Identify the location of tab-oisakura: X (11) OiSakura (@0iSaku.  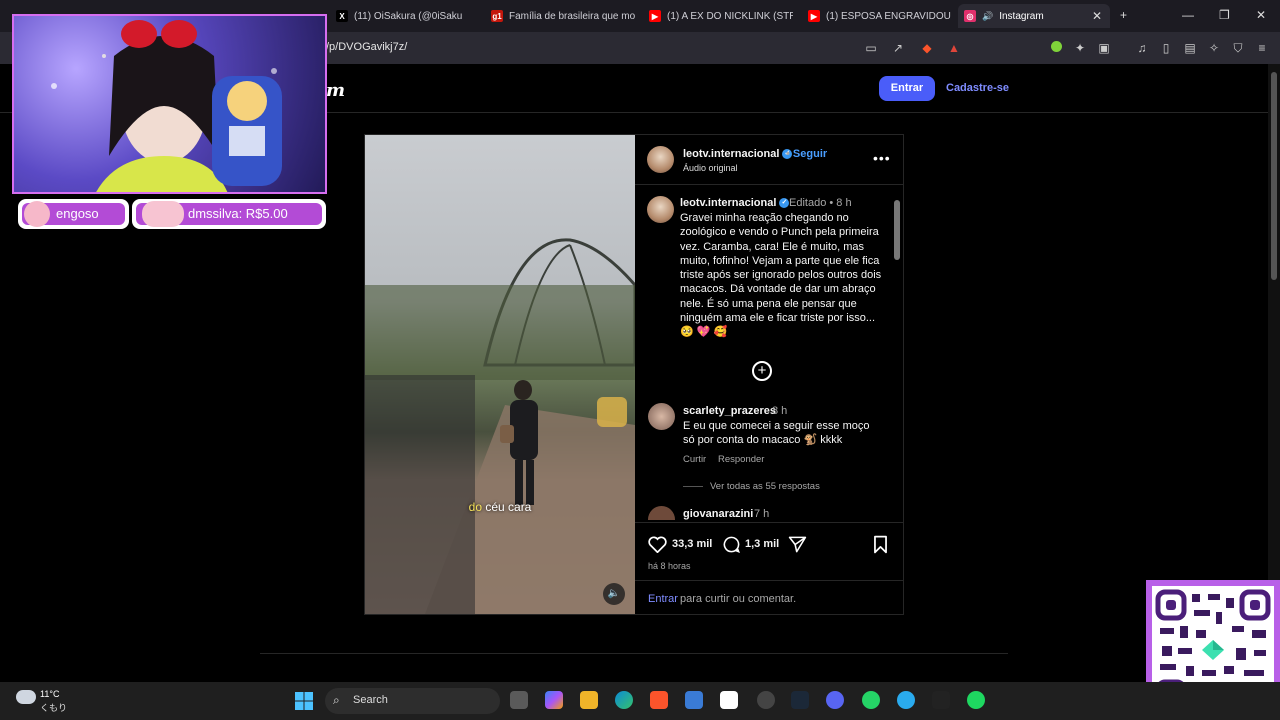
(405, 16).